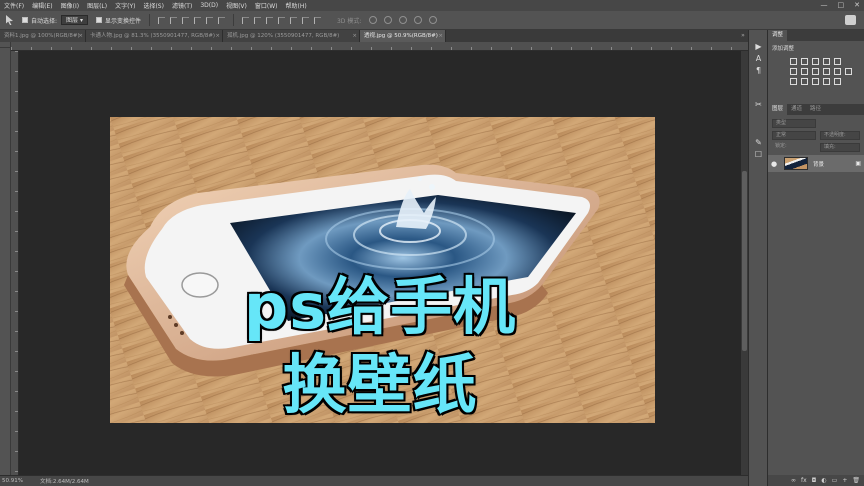 This screenshot has width=864, height=486. Describe the element at coordinates (173, 20) in the screenshot. I see `align-vcenter-icon` at that location.